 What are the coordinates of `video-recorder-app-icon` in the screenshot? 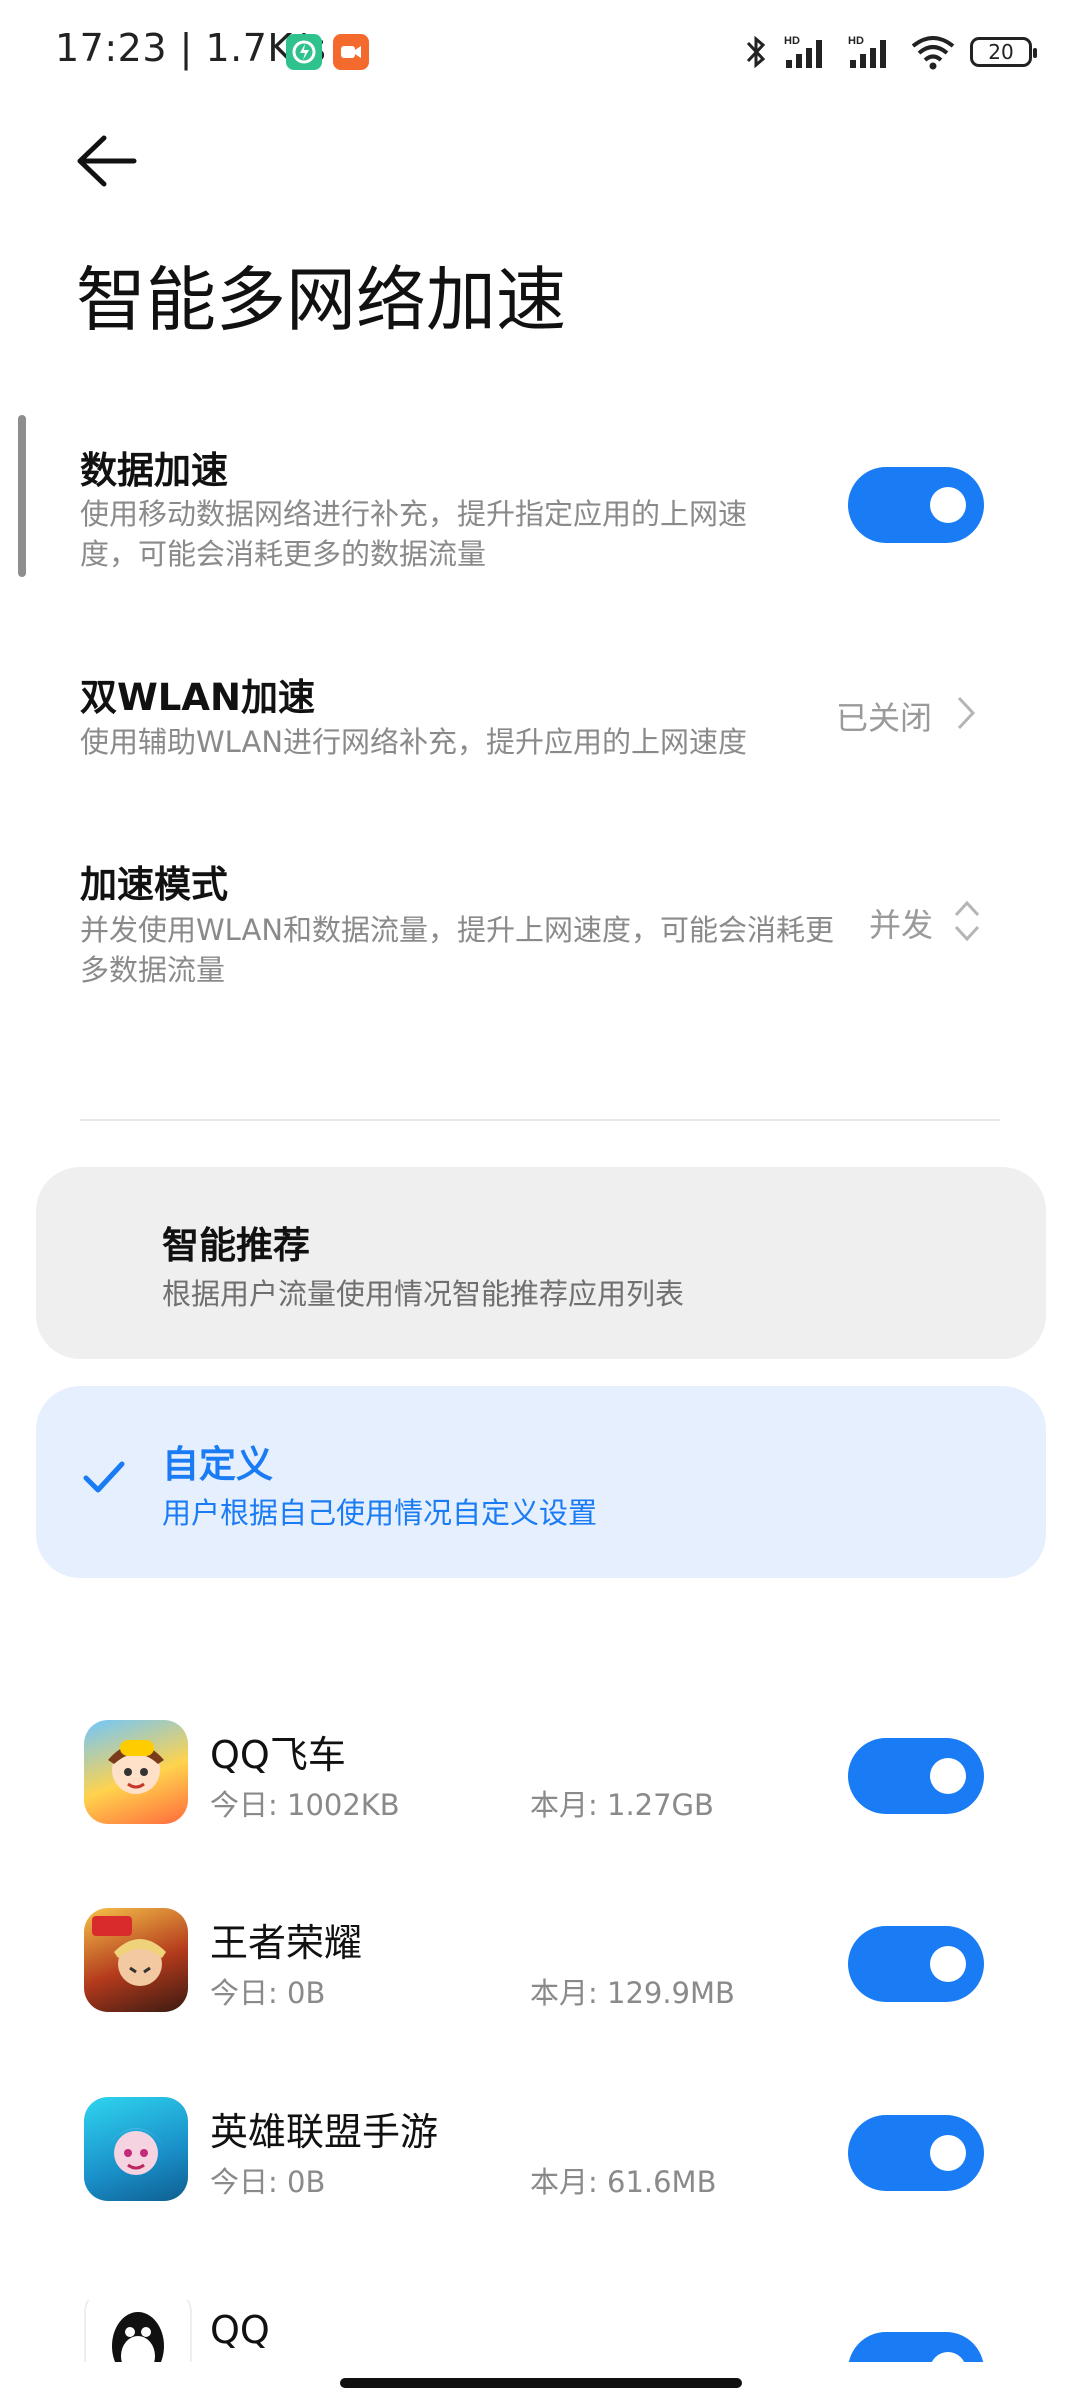 It's located at (351, 52).